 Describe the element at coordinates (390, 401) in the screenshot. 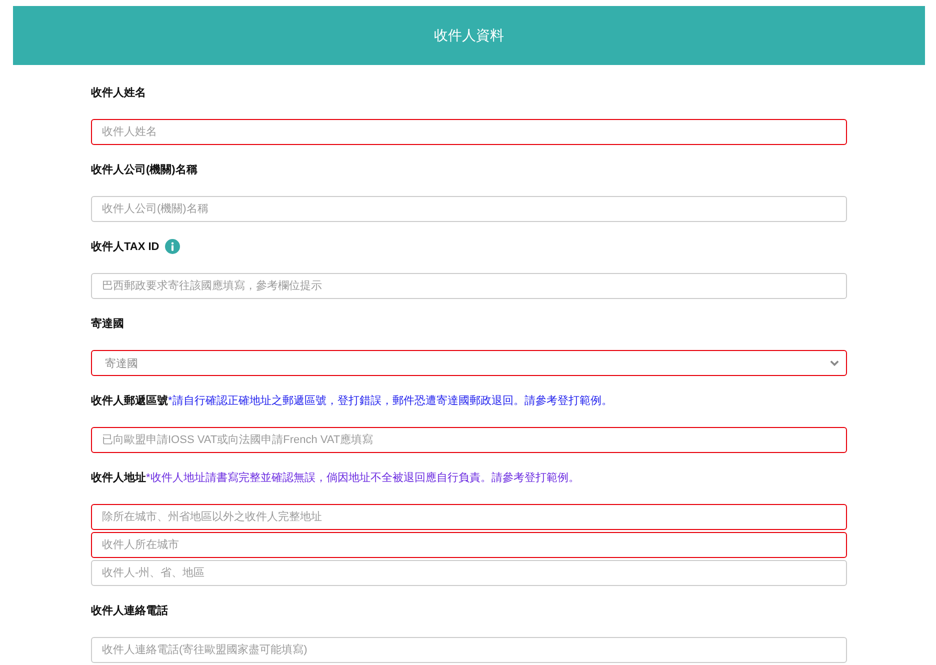

I see `field-note: *請自行確認正確地址之郵遞區號，登打錯誤，郵件恐遭寄達國郵政退回。請參考登打範例。` at that location.